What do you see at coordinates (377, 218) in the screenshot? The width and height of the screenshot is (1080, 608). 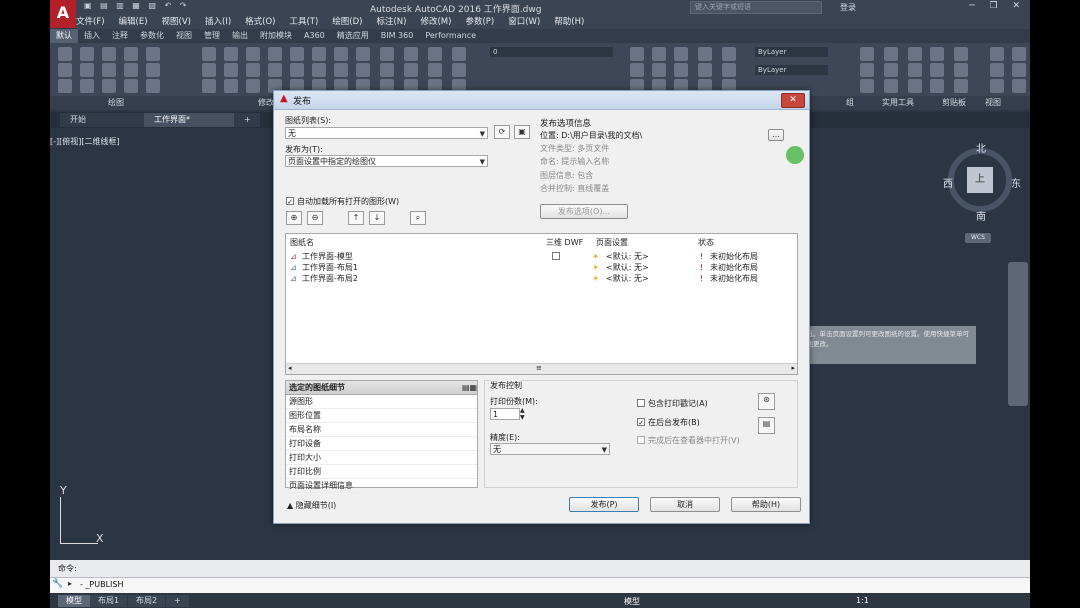 I see `move-down-icon: ↓` at bounding box center [377, 218].